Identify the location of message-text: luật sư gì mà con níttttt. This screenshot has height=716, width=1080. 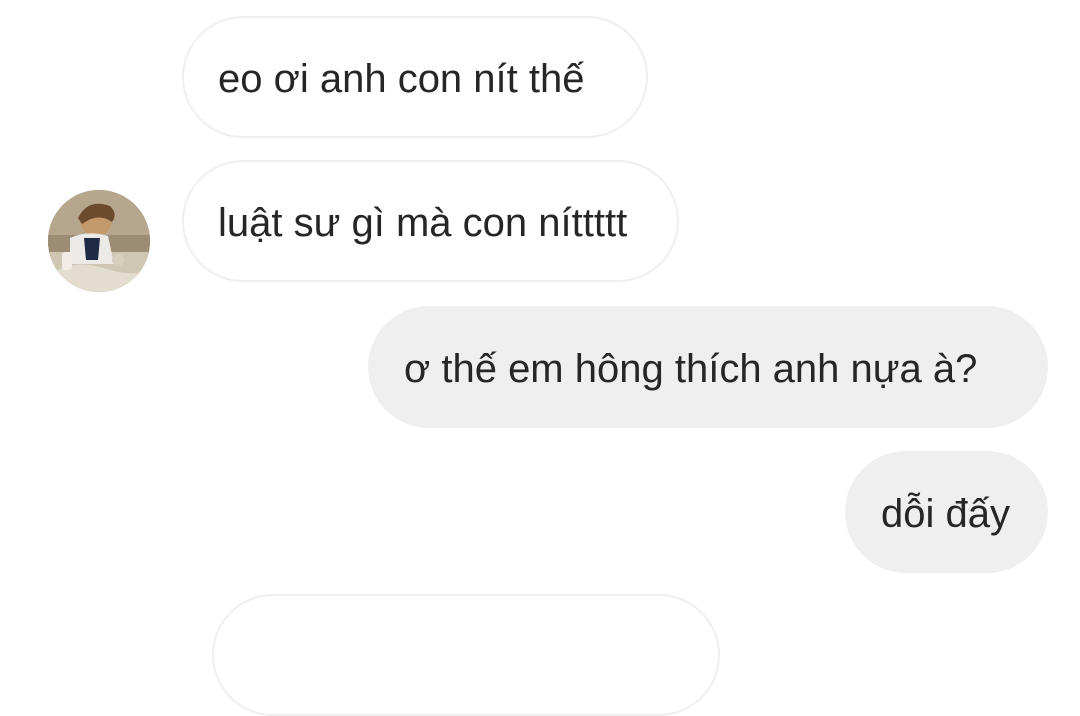
(423, 223).